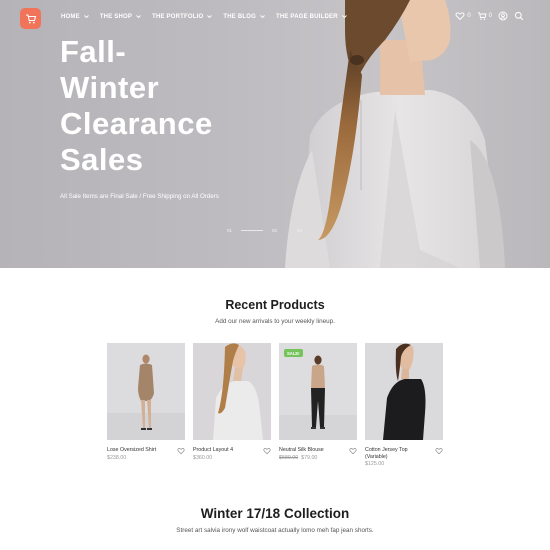 Image resolution: width=550 pixels, height=550 pixels. Describe the element at coordinates (289, 458) in the screenshot. I see `old-price: $589.00` at that location.